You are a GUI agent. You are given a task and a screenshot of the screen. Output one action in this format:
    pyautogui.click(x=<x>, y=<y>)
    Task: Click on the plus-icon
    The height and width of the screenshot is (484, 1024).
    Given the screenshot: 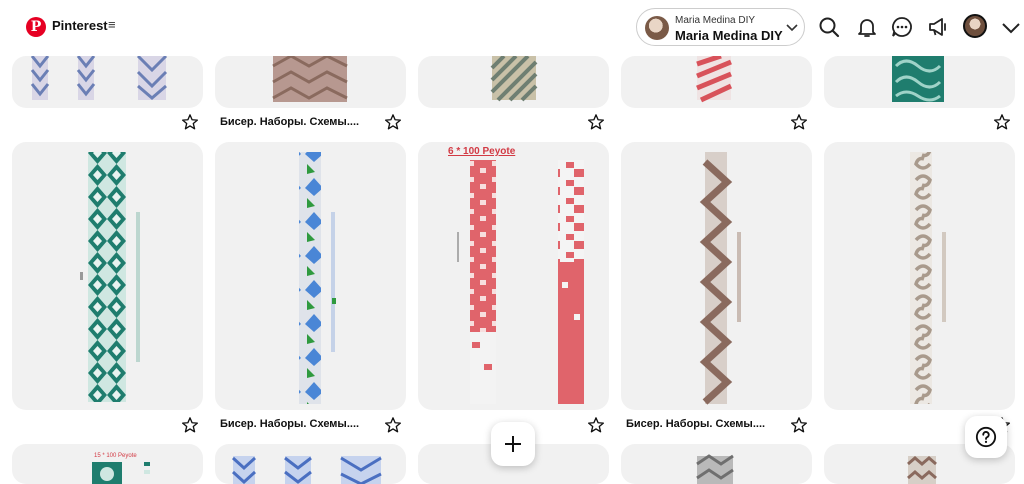 What is the action you would take?
    pyautogui.click(x=513, y=444)
    